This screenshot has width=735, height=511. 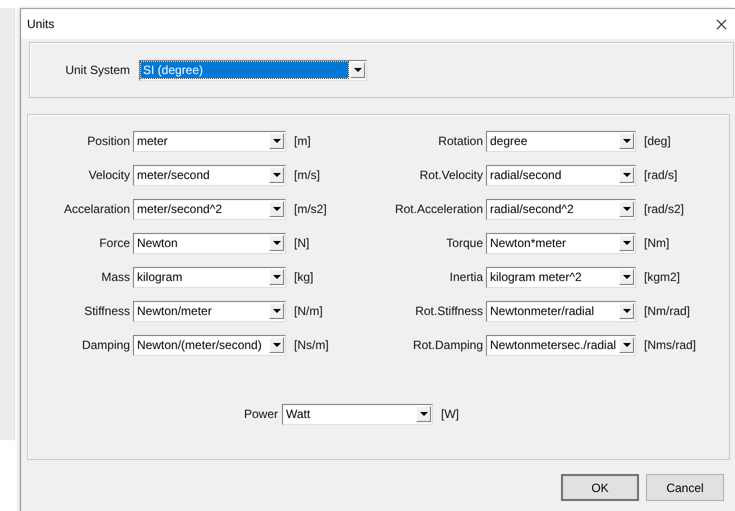 What do you see at coordinates (253, 70) in the screenshot?
I see `dropdown-field: SI (degree)` at bounding box center [253, 70].